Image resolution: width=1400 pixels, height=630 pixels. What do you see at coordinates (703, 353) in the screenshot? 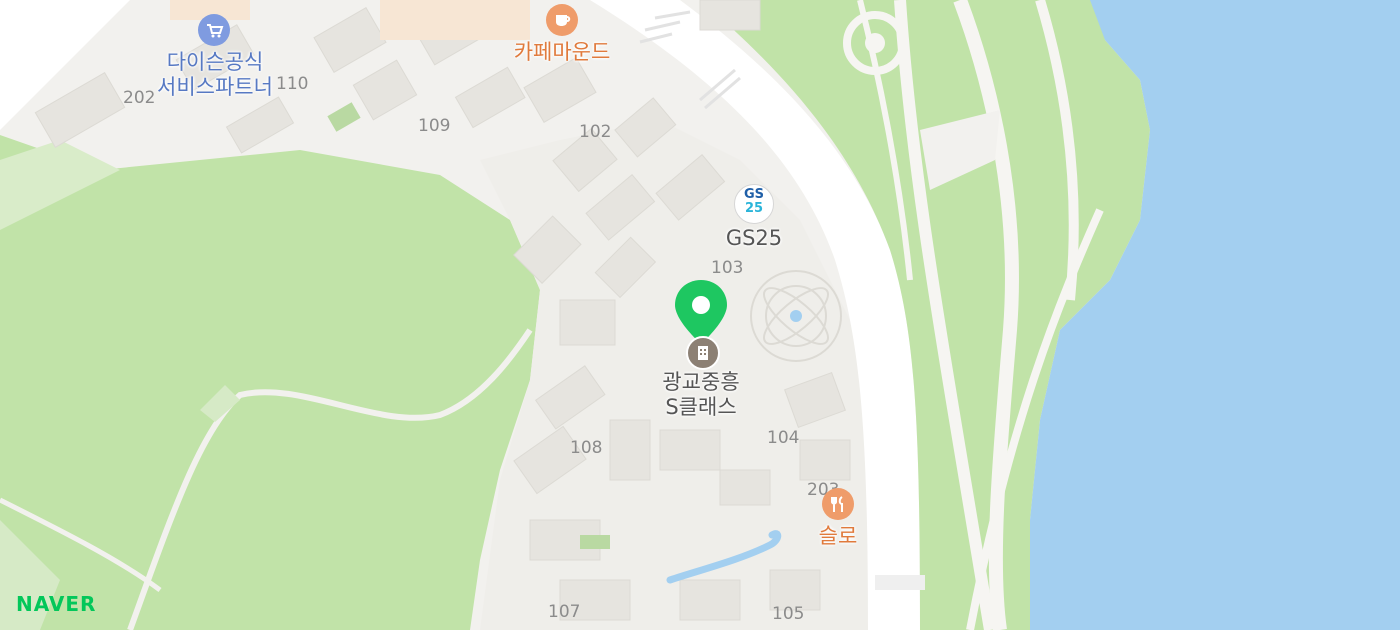
I see `building-icon` at bounding box center [703, 353].